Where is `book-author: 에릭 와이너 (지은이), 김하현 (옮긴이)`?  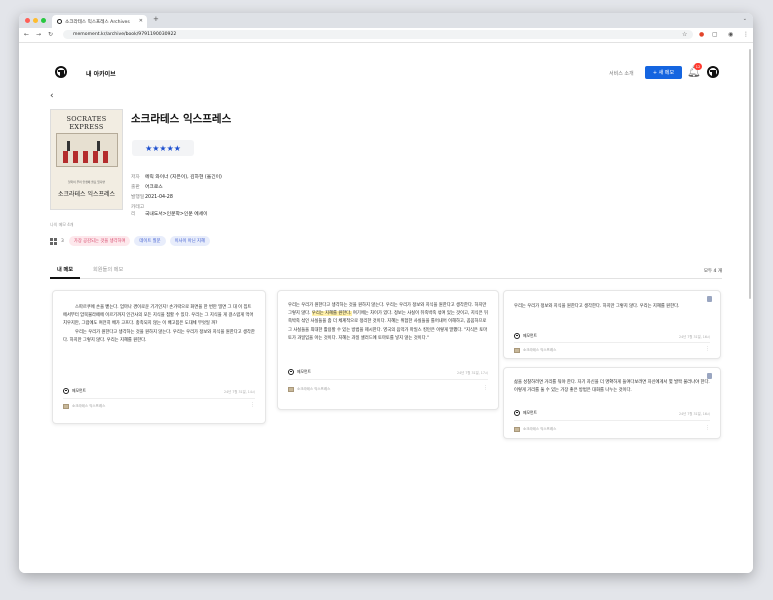 book-author: 에릭 와이너 (지은이), 김하현 (옮긴이) is located at coordinates (183, 177).